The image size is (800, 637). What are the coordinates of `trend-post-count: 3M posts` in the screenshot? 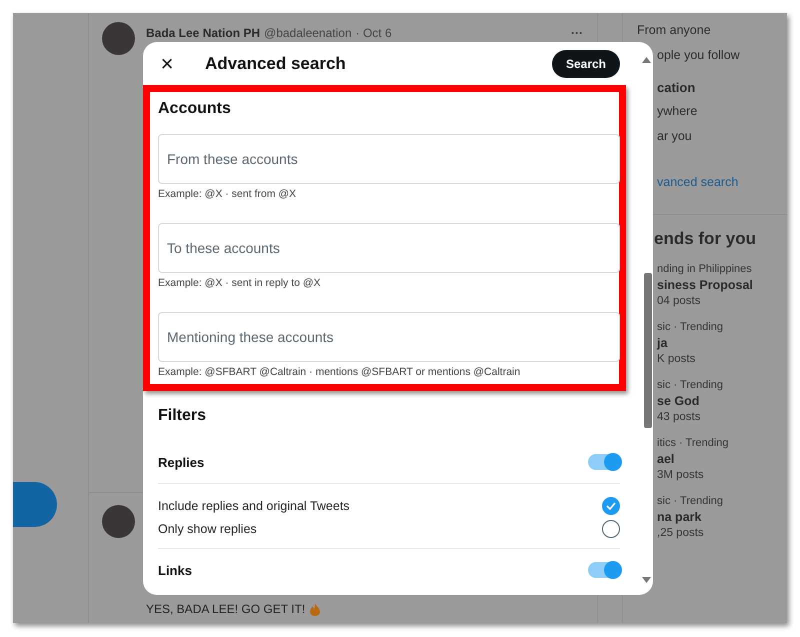 It's located at (681, 474).